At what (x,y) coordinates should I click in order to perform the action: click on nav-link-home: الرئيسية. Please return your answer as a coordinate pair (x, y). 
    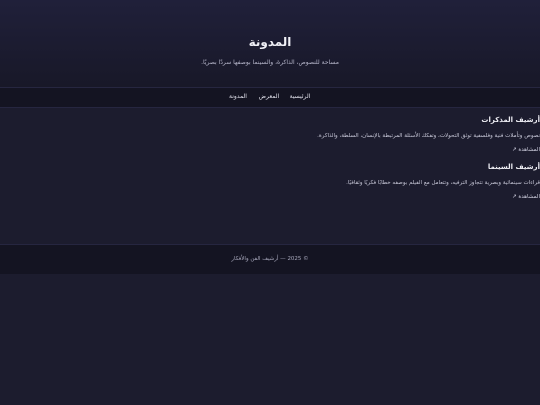
    Looking at the image, I should click on (300, 97).